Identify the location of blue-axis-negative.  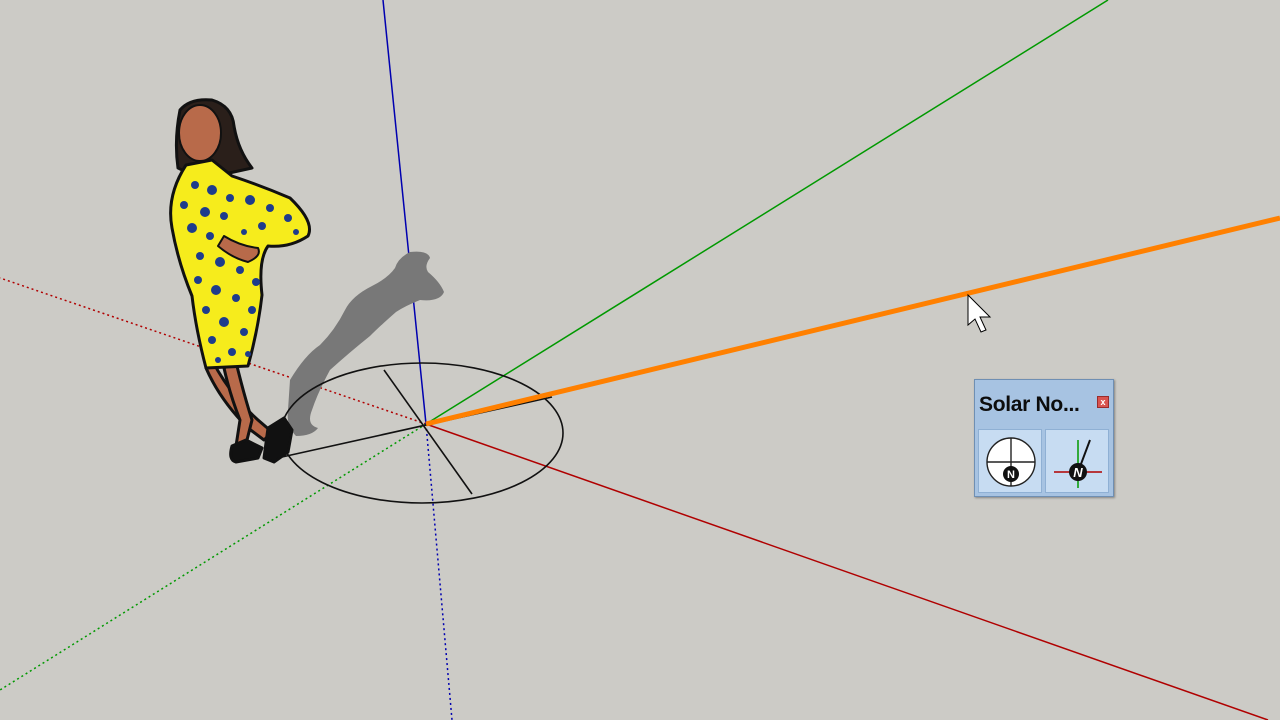
(439, 571).